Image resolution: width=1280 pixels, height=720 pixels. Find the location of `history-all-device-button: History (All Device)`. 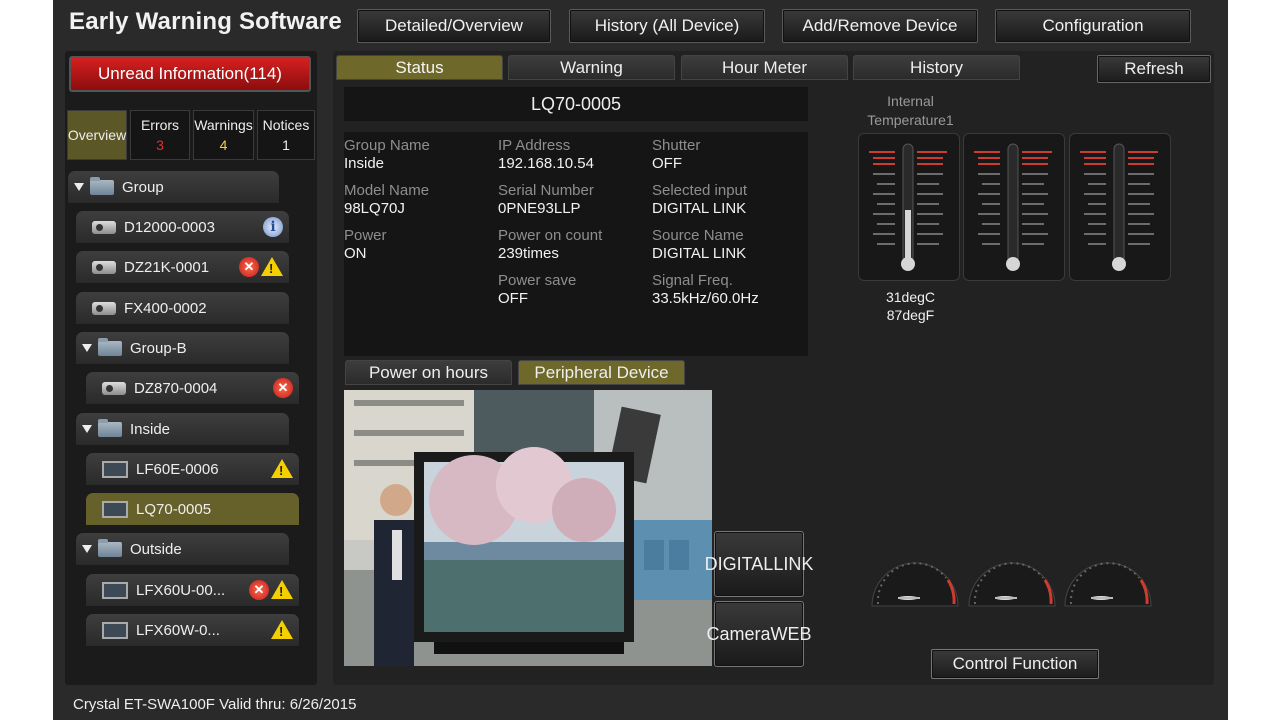

history-all-device-button: History (All Device) is located at coordinates (667, 26).